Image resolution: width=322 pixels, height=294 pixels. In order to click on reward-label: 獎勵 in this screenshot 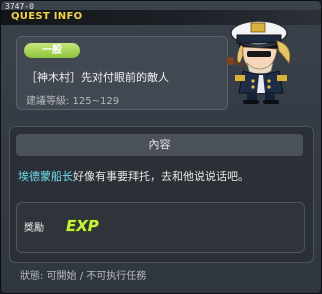, I will do `click(34, 228)`.